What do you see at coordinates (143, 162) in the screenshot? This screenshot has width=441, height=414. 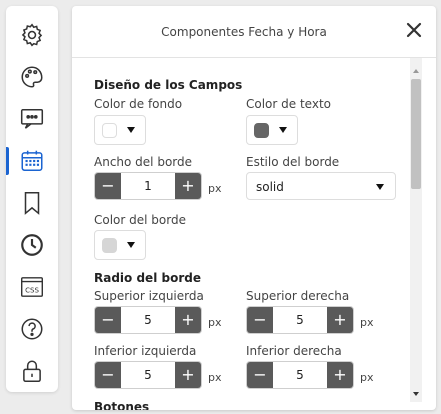 I see `border-width-label: Ancho del borde` at bounding box center [143, 162].